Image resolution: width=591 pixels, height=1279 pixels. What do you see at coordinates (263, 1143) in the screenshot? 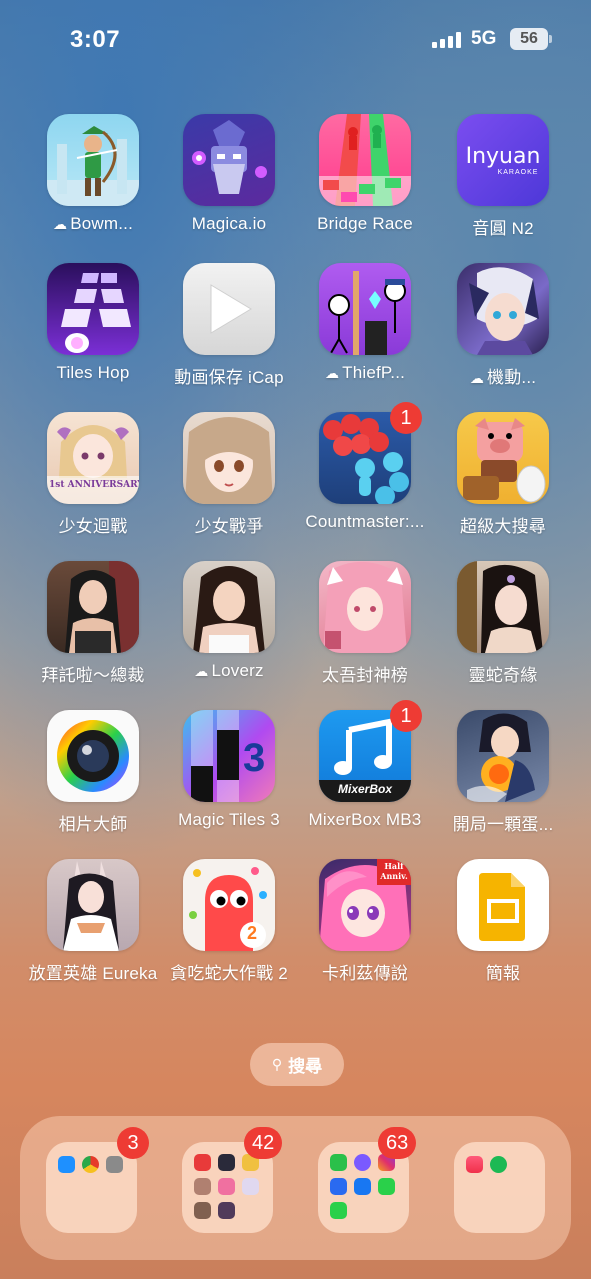
I see `dock-badge-2: 42` at bounding box center [263, 1143].